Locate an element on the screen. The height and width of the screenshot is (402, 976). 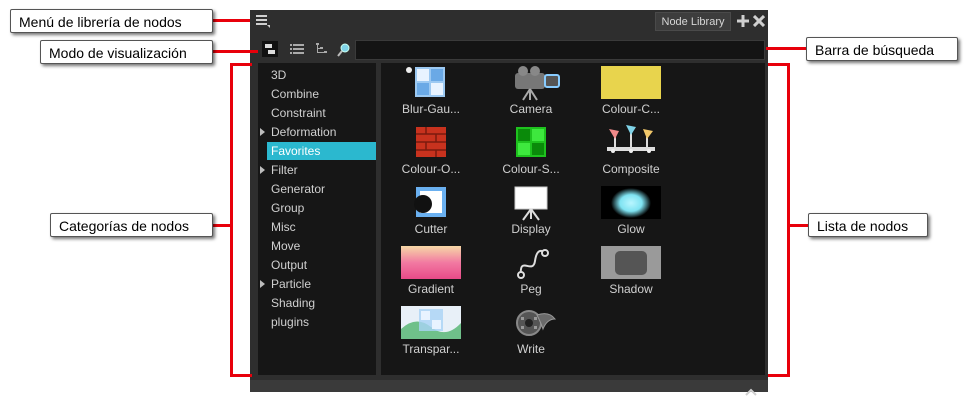
category-generator: Generator is located at coordinates (298, 189).